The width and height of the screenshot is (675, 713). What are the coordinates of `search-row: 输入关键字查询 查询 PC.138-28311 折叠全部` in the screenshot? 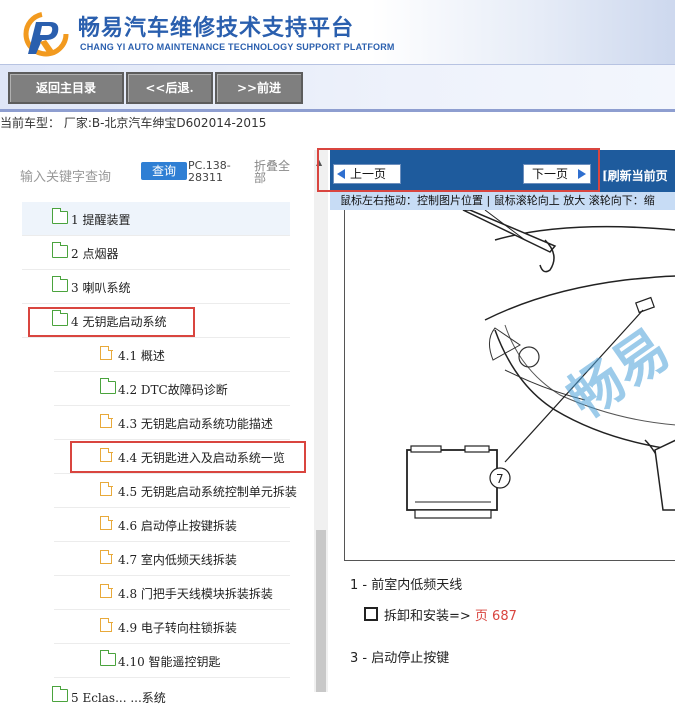 It's located at (165, 175).